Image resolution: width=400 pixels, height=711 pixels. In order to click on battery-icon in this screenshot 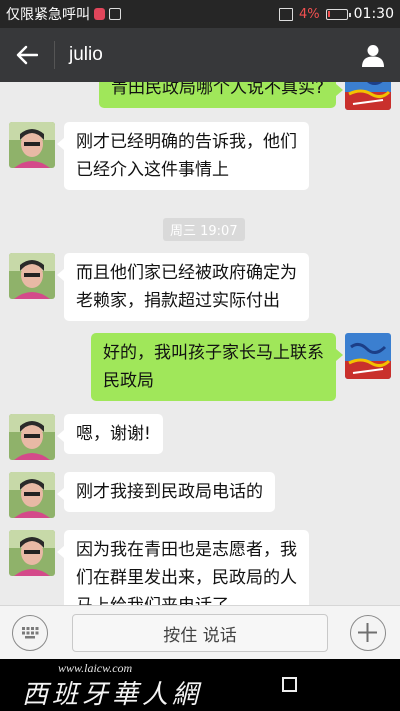, I will do `click(338, 14)`.